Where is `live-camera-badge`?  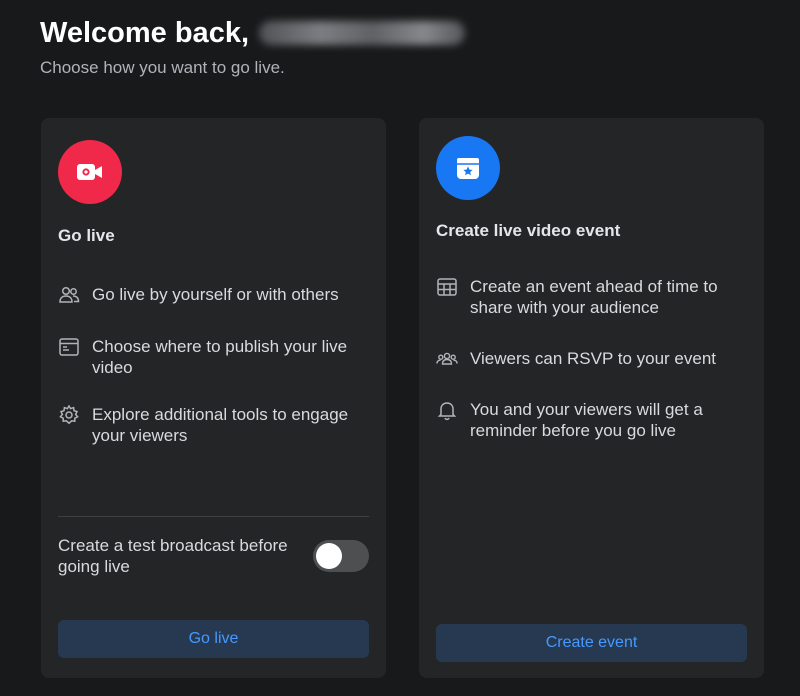 live-camera-badge is located at coordinates (90, 172).